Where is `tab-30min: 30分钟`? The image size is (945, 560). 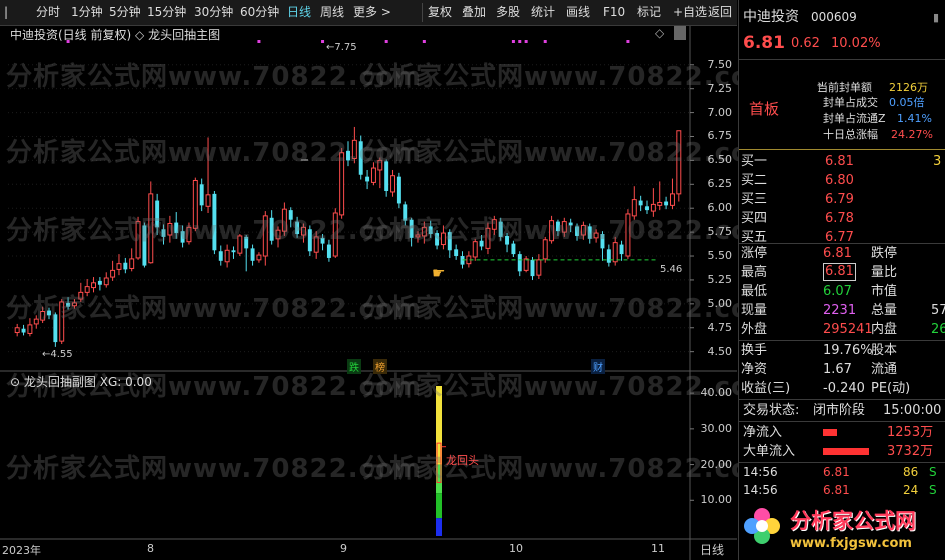 tab-30min: 30分钟 is located at coordinates (213, 12).